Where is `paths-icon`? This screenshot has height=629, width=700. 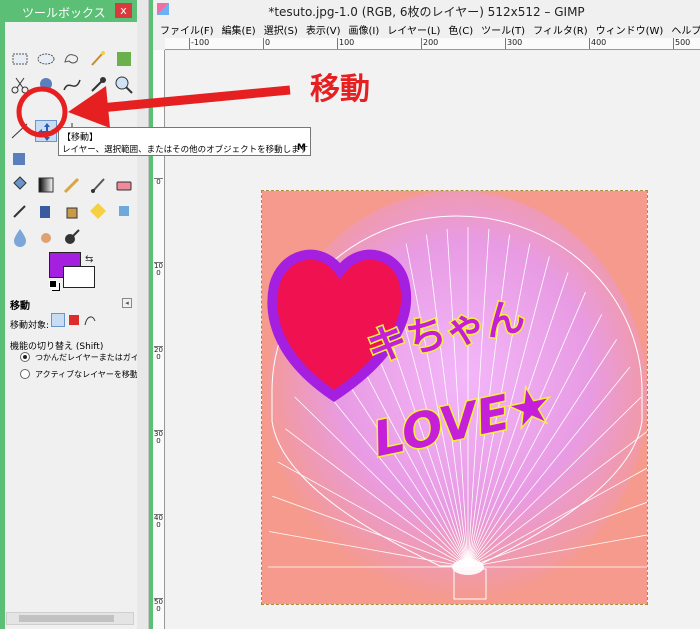
paths-icon is located at coordinates (72, 85).